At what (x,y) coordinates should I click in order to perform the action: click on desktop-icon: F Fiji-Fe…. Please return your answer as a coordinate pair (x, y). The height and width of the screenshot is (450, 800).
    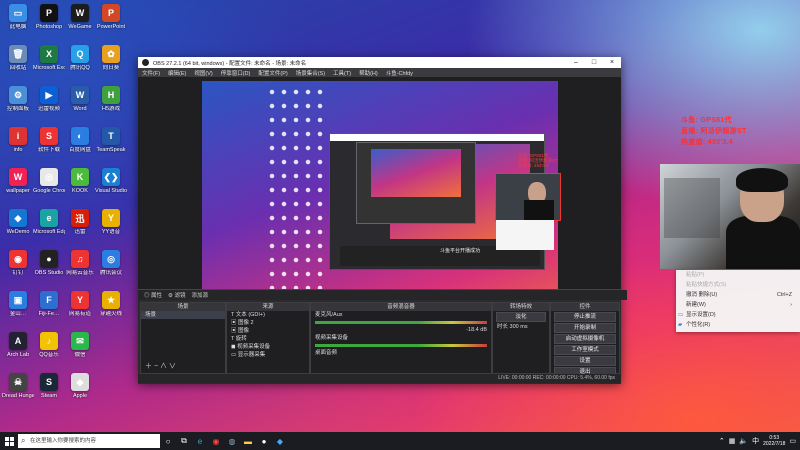
    Looking at the image, I should click on (49, 304).